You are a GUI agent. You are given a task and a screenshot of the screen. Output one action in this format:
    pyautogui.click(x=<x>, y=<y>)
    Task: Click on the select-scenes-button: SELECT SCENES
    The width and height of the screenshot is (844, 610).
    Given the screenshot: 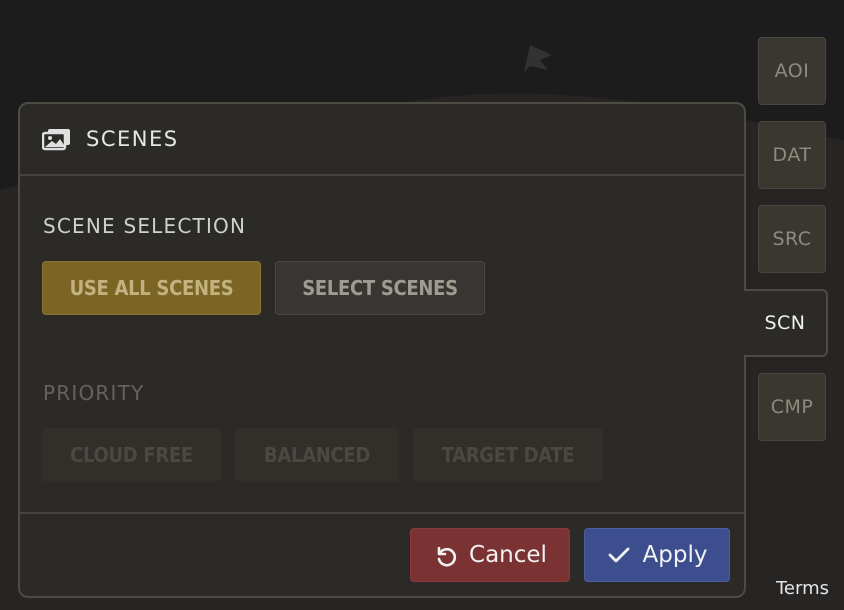 What is the action you would take?
    pyautogui.click(x=380, y=288)
    